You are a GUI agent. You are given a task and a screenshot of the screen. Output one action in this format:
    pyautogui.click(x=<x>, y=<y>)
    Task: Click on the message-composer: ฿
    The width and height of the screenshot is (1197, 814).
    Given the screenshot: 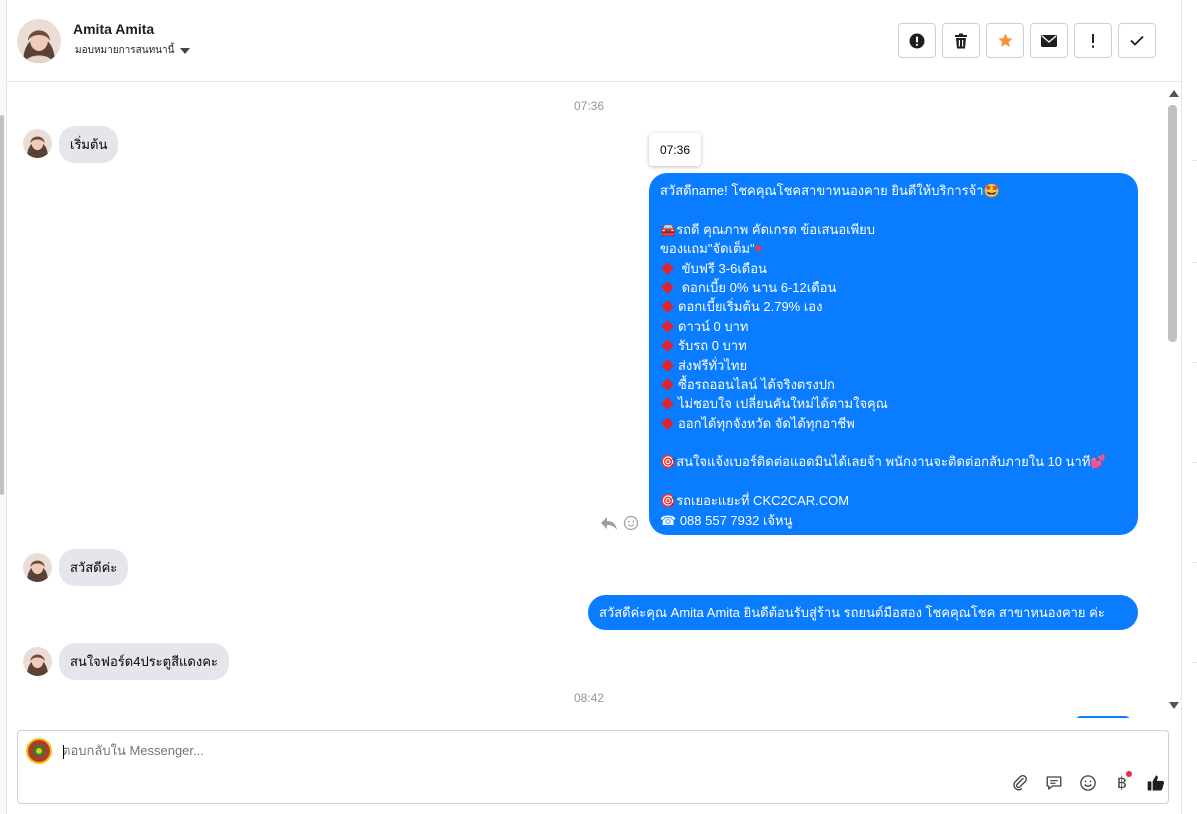 What is the action you would take?
    pyautogui.click(x=593, y=767)
    